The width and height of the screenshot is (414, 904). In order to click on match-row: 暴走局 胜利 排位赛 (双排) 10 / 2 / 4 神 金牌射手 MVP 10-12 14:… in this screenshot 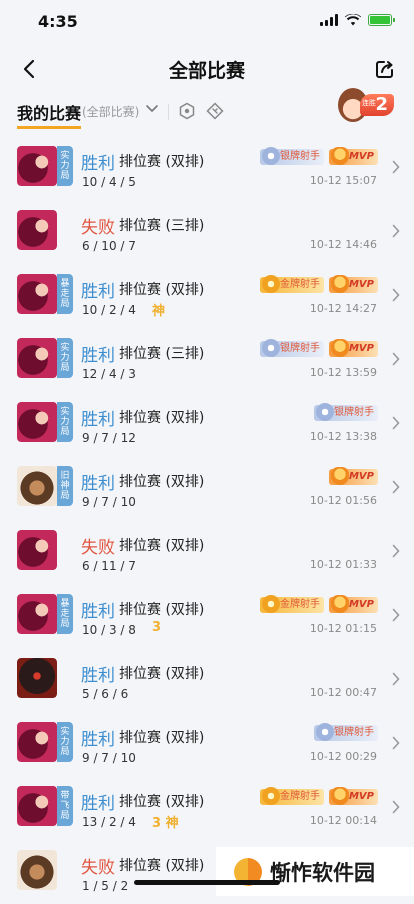, I will do `click(207, 296)`.